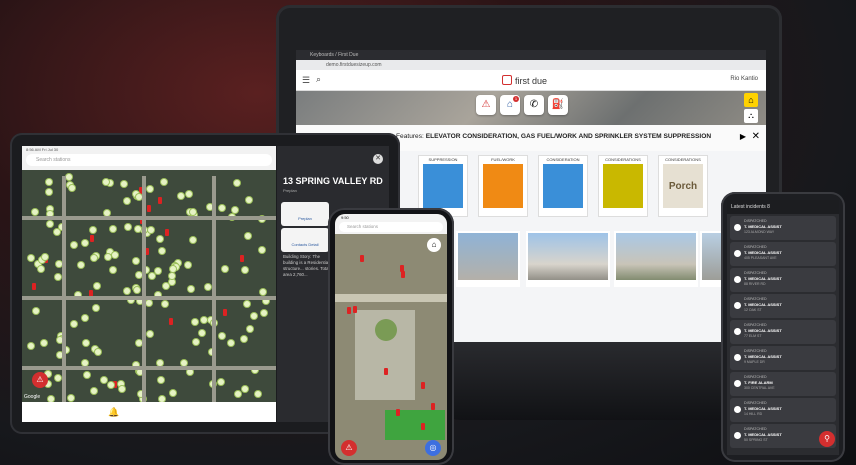 The height and width of the screenshot is (465, 856). Describe the element at coordinates (563, 186) in the screenshot. I see `feature-tile: CONSIDERATION ELEVATOR` at that location.